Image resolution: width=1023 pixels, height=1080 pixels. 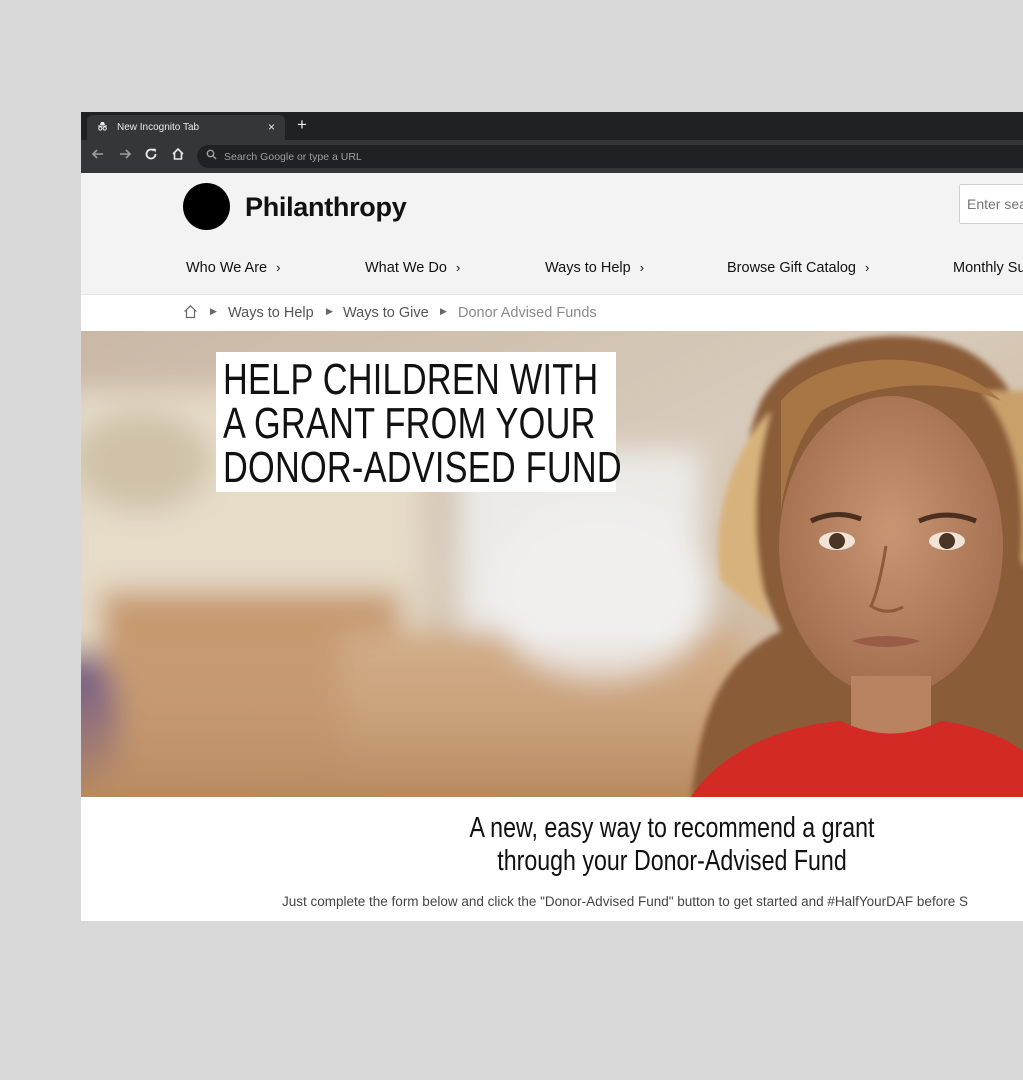 I want to click on new-tab-button: +, so click(x=302, y=125).